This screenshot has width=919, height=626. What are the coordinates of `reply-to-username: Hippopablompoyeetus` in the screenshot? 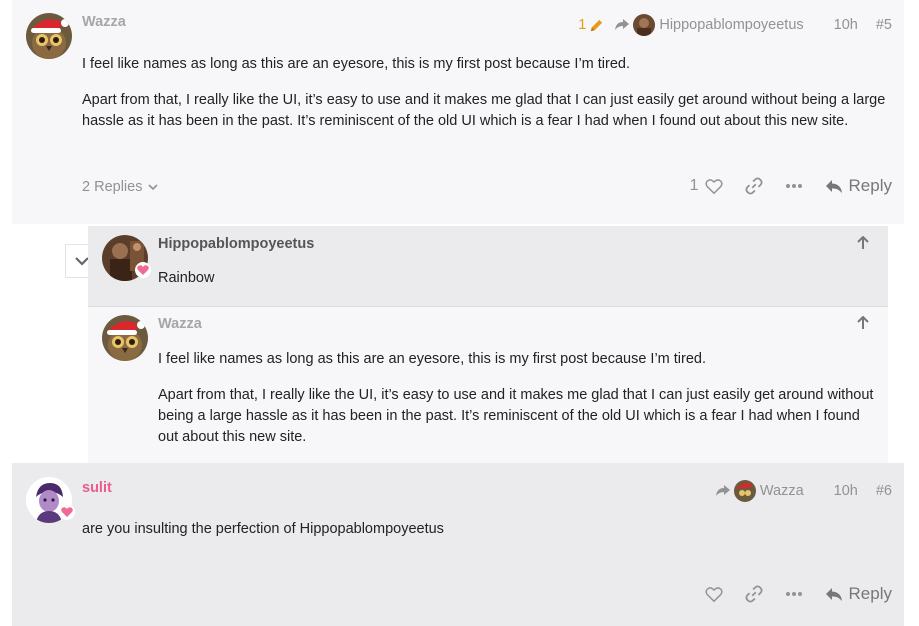 It's located at (731, 25).